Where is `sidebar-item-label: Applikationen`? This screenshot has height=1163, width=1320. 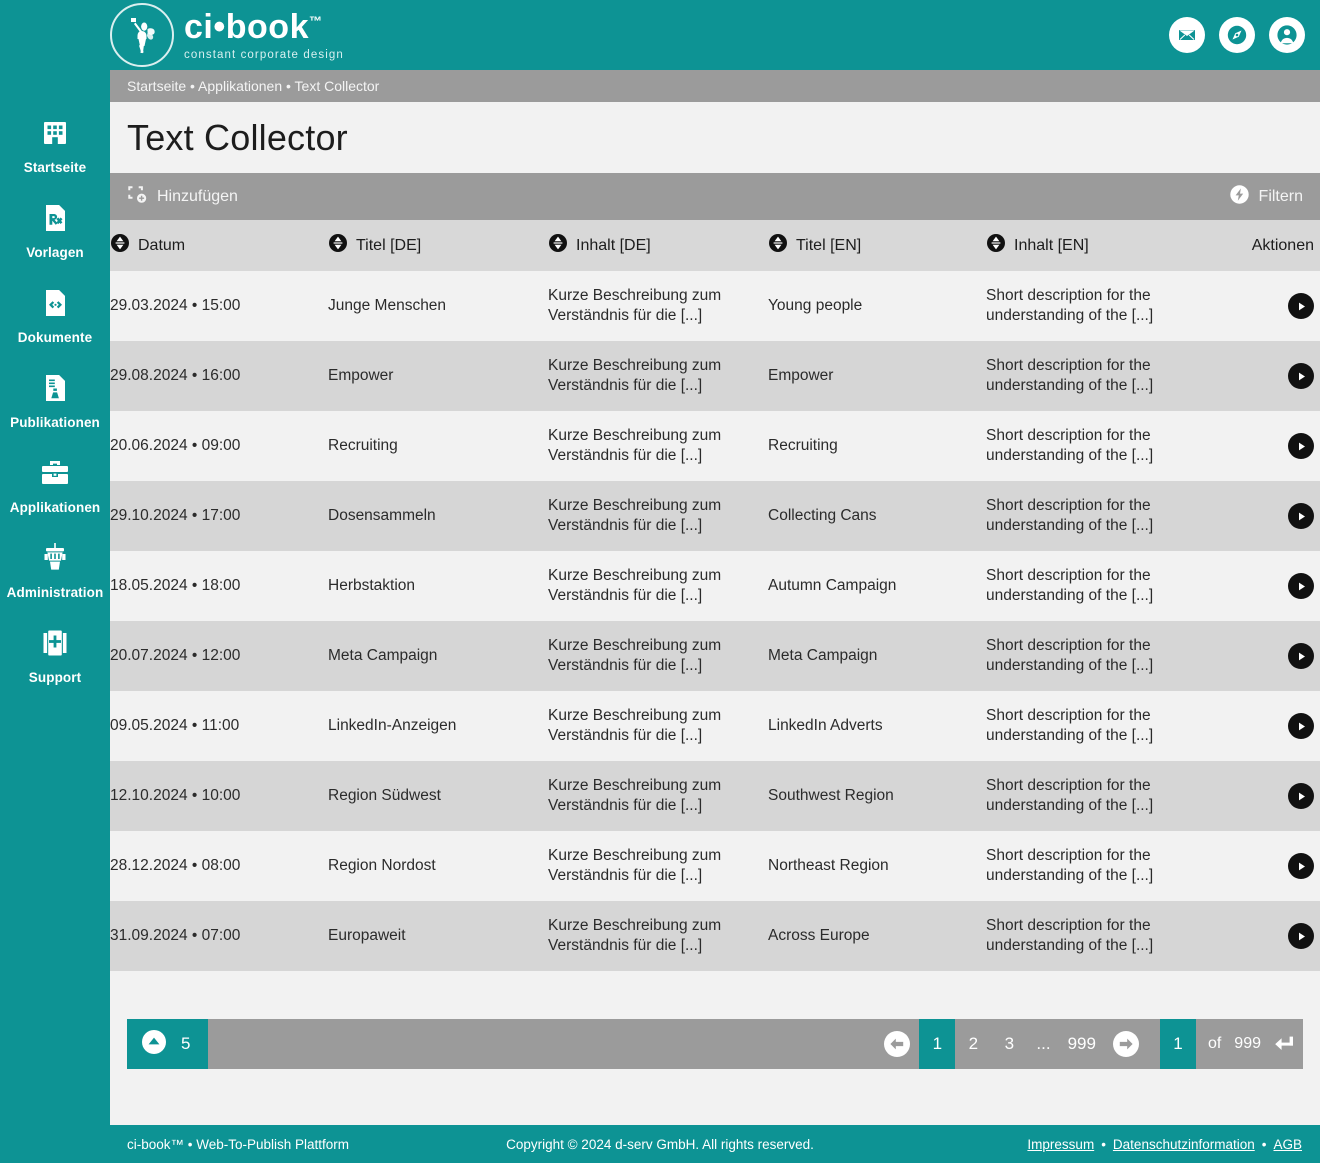
sidebar-item-label: Applikationen is located at coordinates (55, 507).